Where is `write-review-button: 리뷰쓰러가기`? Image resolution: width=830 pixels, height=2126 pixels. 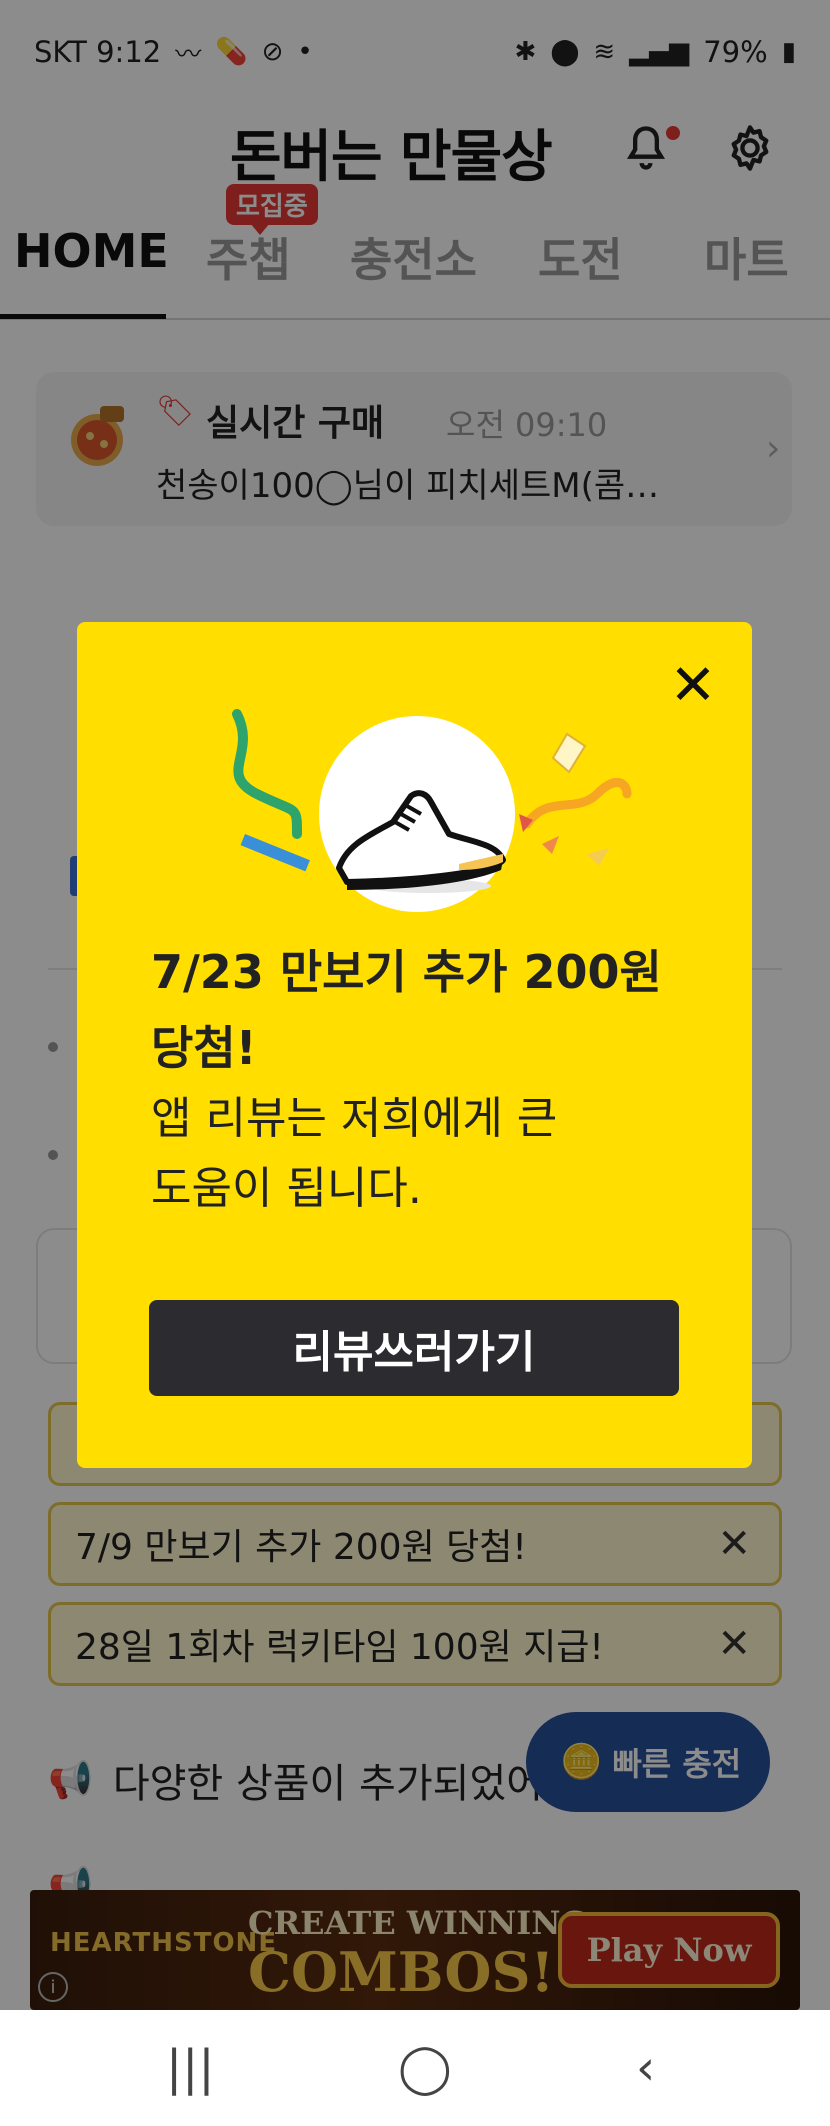 write-review-button: 리뷰쓰러가기 is located at coordinates (414, 1348).